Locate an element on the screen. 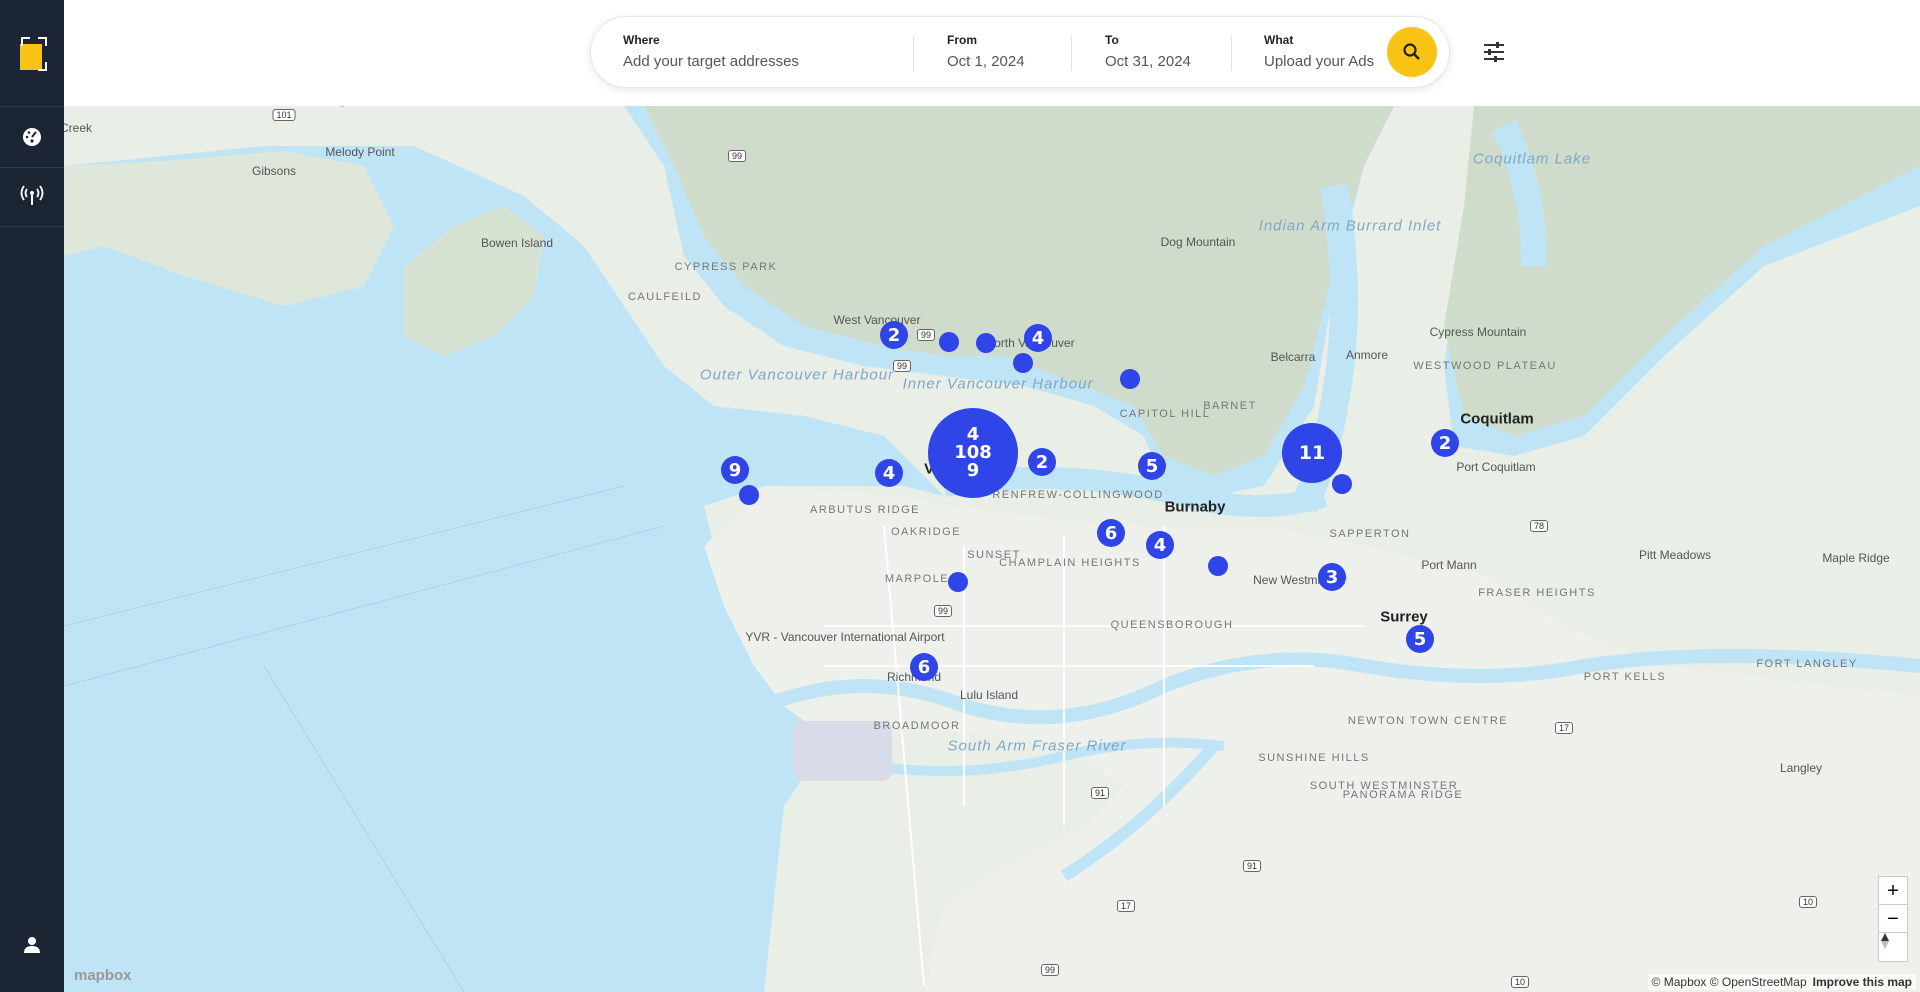 This screenshot has height=992, width=1920. map-attribution: © Mapbox © OpenStreetMap Improve this map is located at coordinates (1781, 982).